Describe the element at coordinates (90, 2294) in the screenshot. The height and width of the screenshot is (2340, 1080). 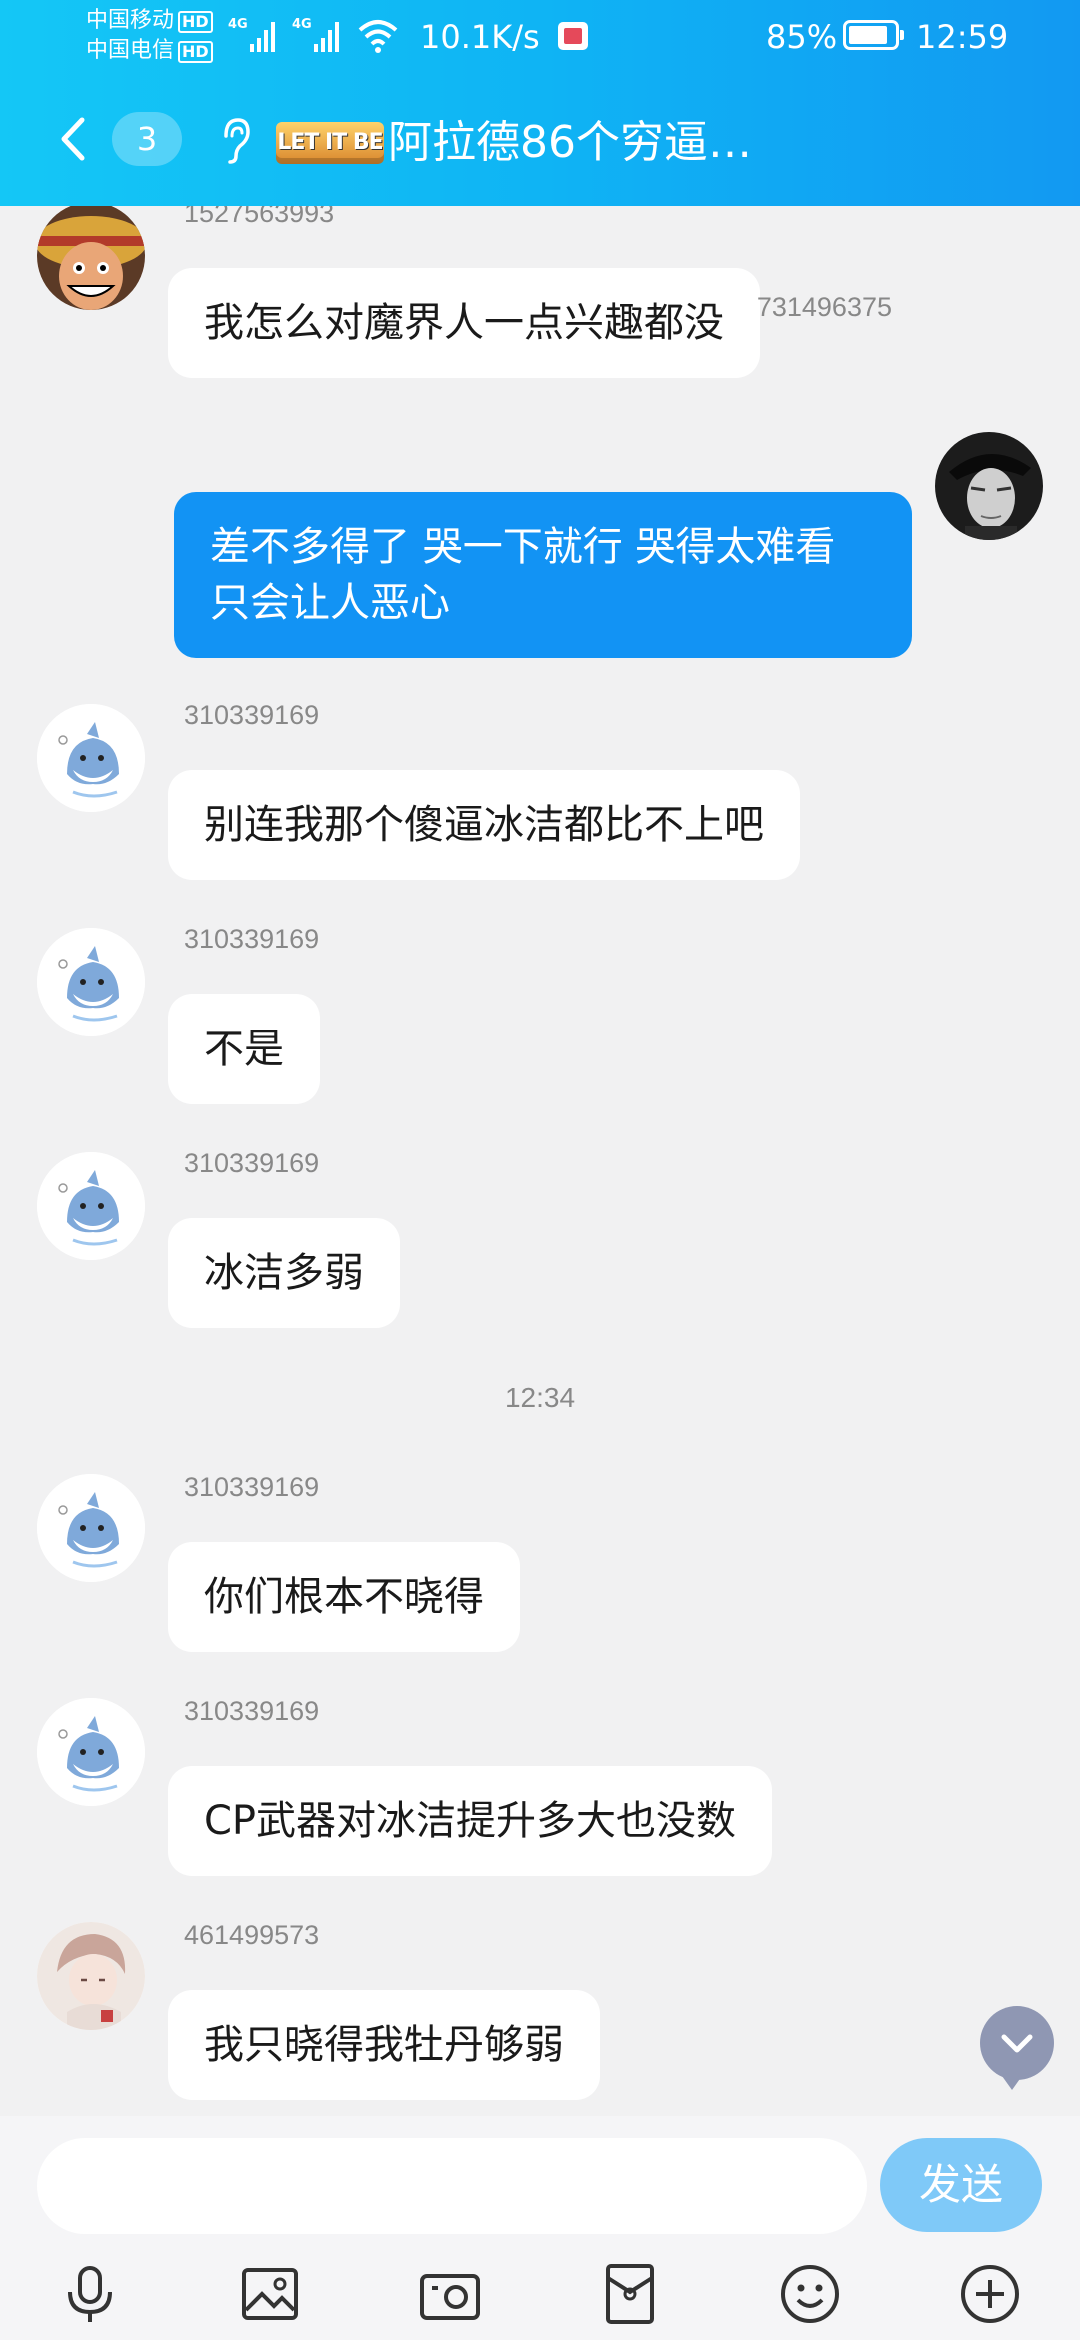
I see `microphone-icon` at that location.